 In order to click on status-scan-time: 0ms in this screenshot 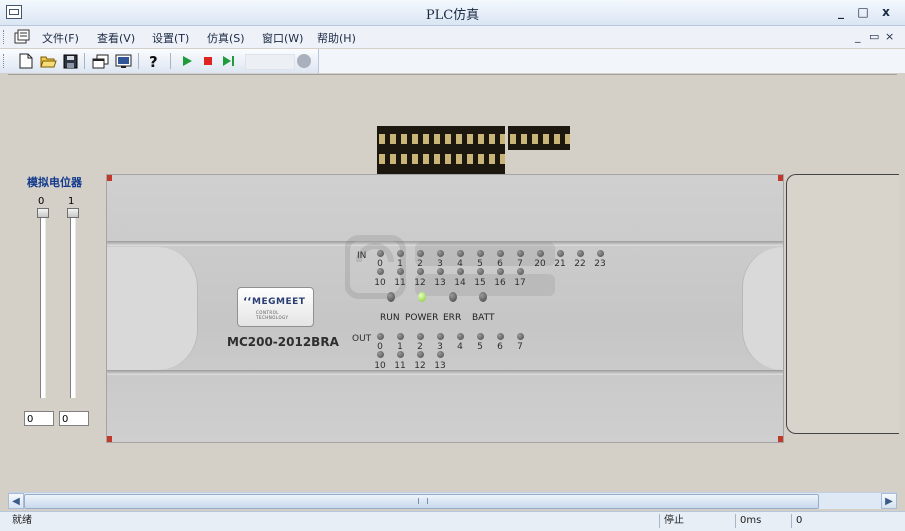, I will do `click(762, 521)`.